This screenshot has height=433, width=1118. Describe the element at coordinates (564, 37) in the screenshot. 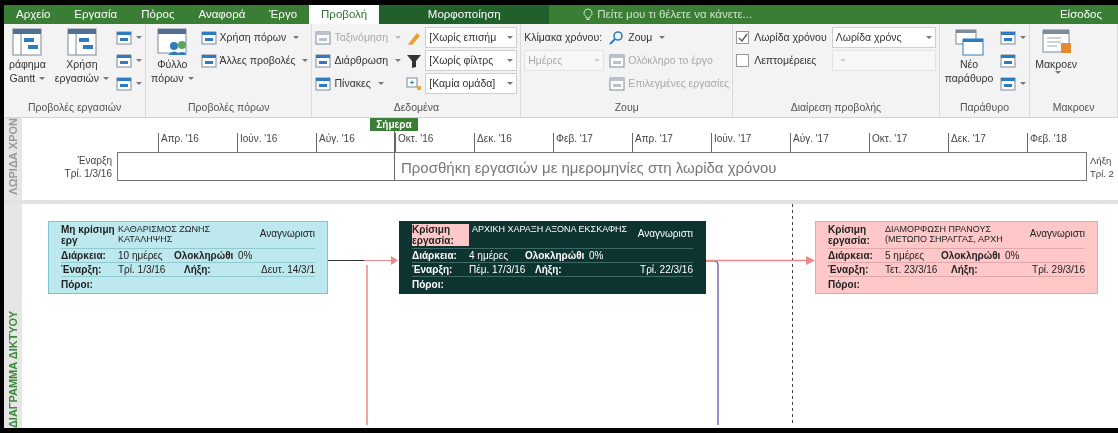

I see `field-label: Κλίμακα χρόνου:` at that location.